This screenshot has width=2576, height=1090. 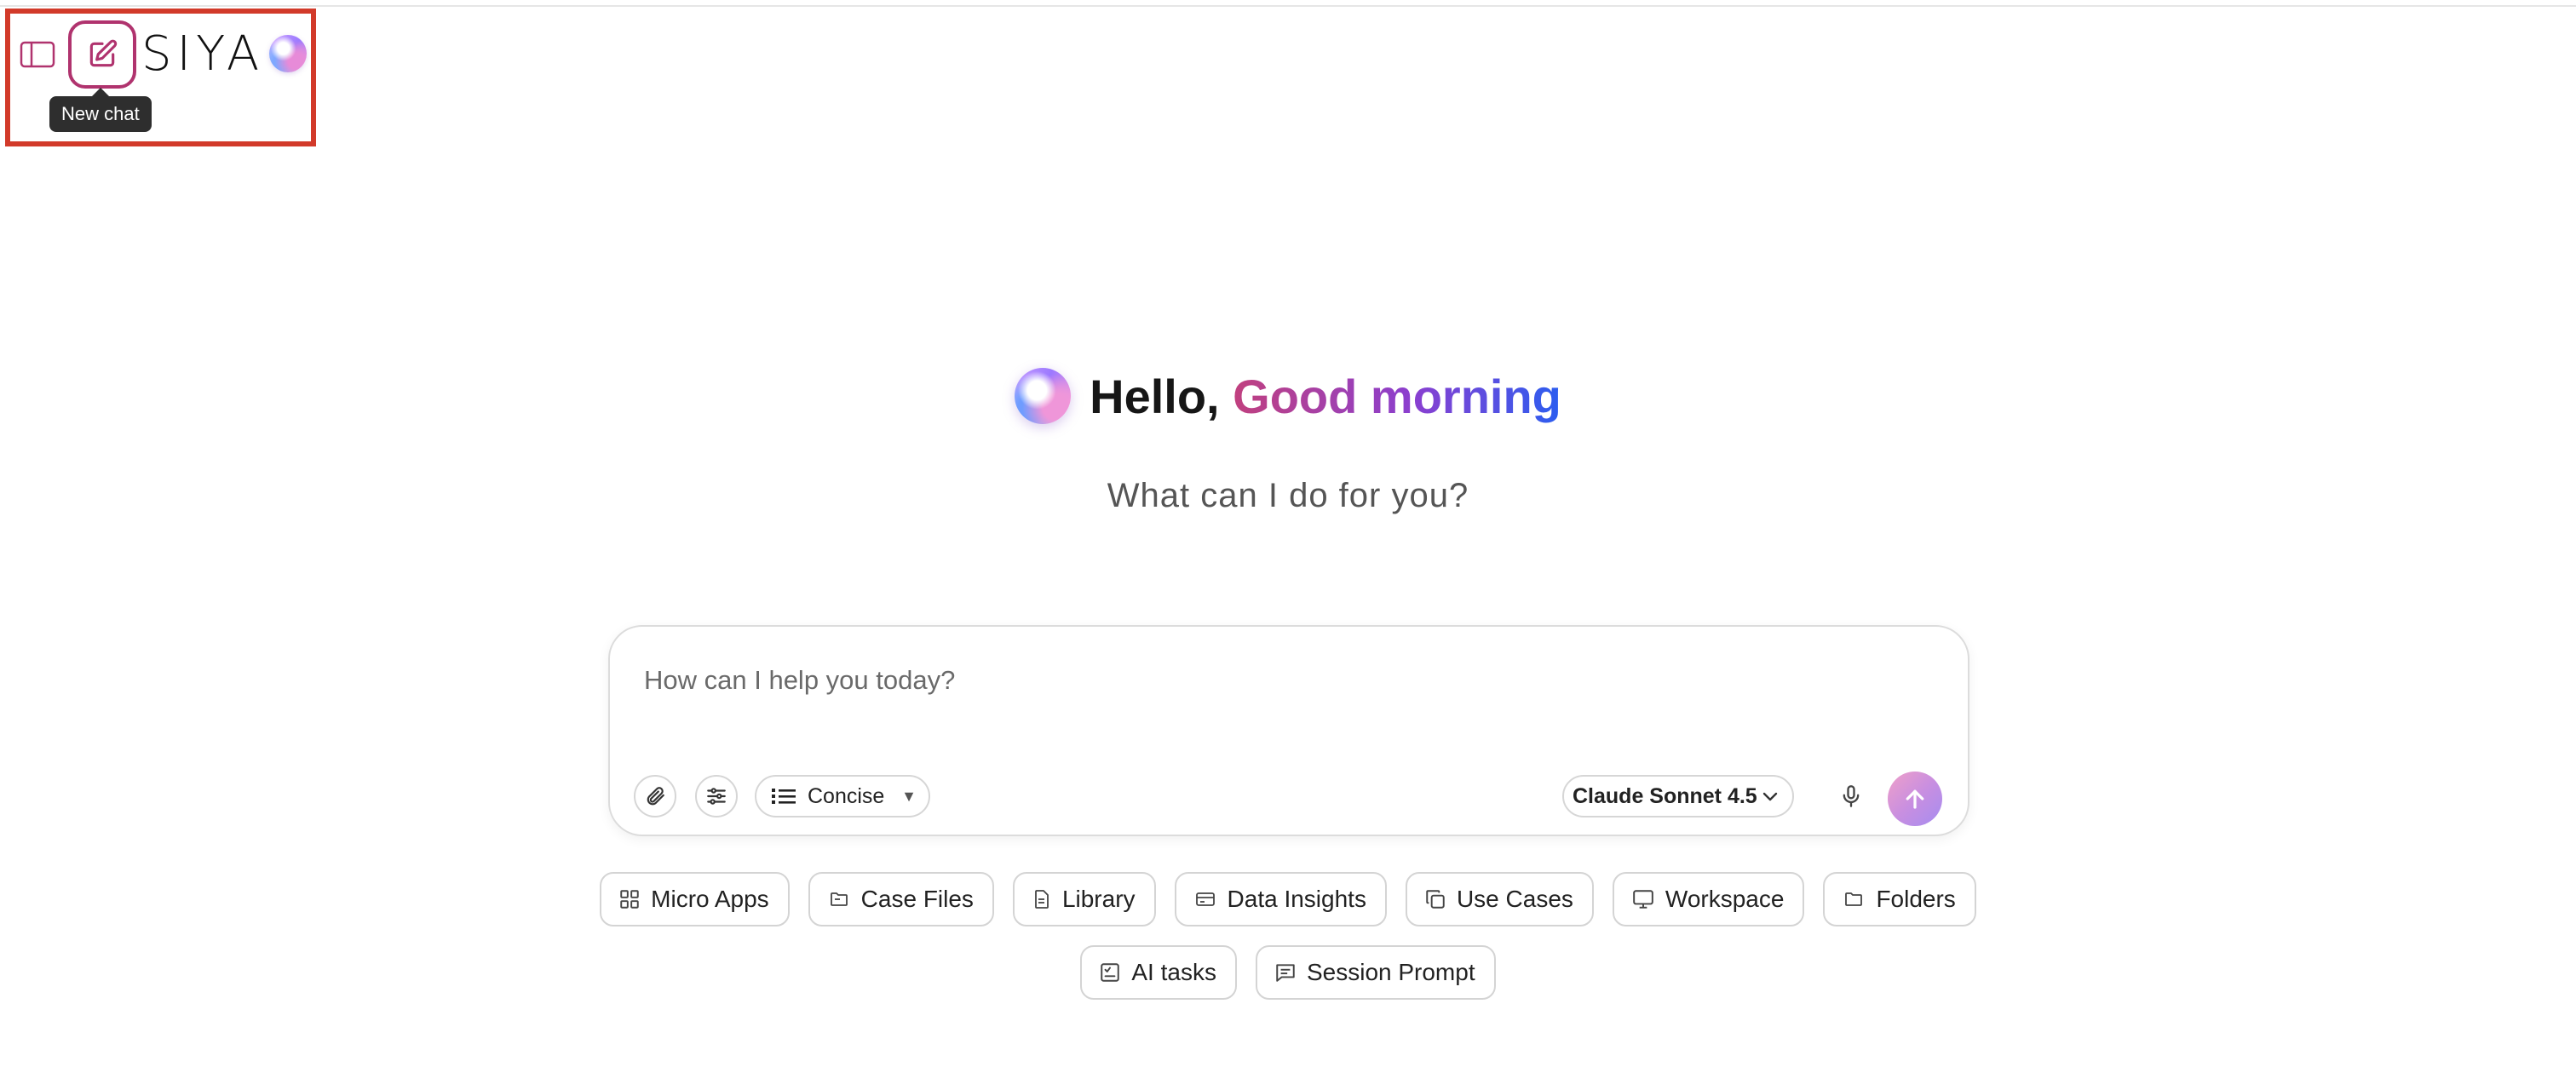 I want to click on message-icon, so click(x=1286, y=972).